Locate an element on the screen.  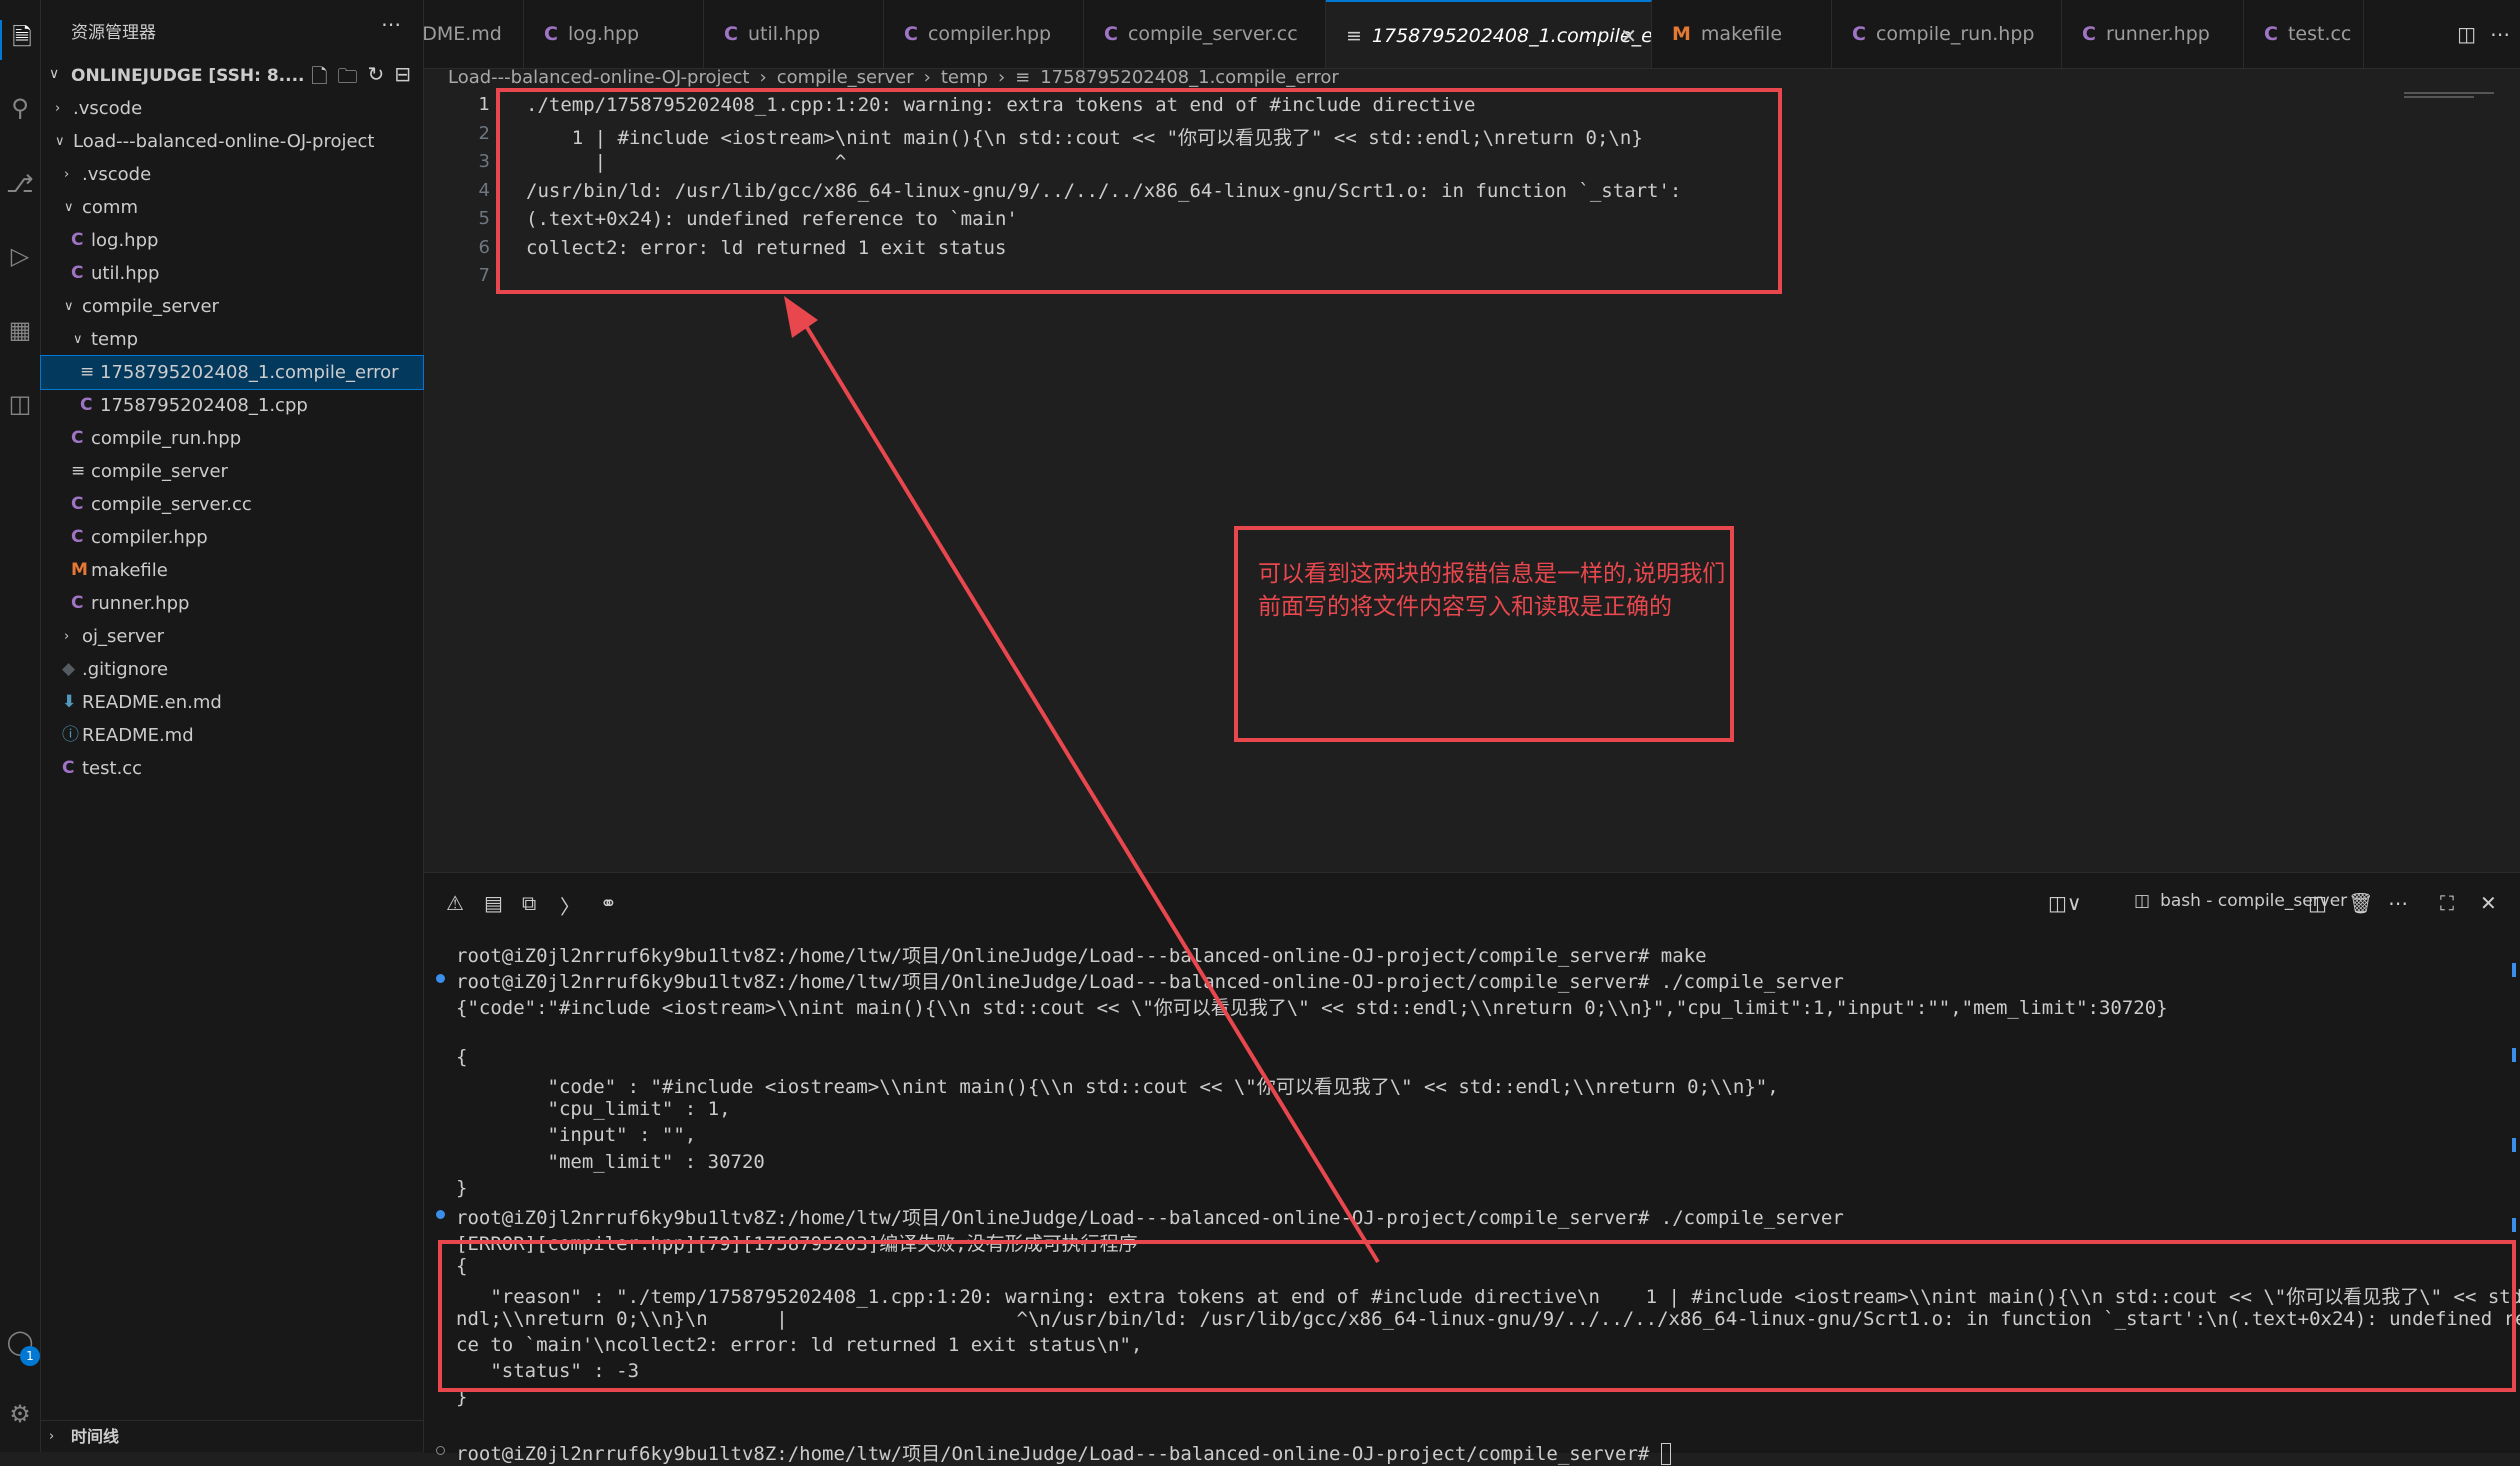
source-control-icon: ⎇ is located at coordinates (20, 184).